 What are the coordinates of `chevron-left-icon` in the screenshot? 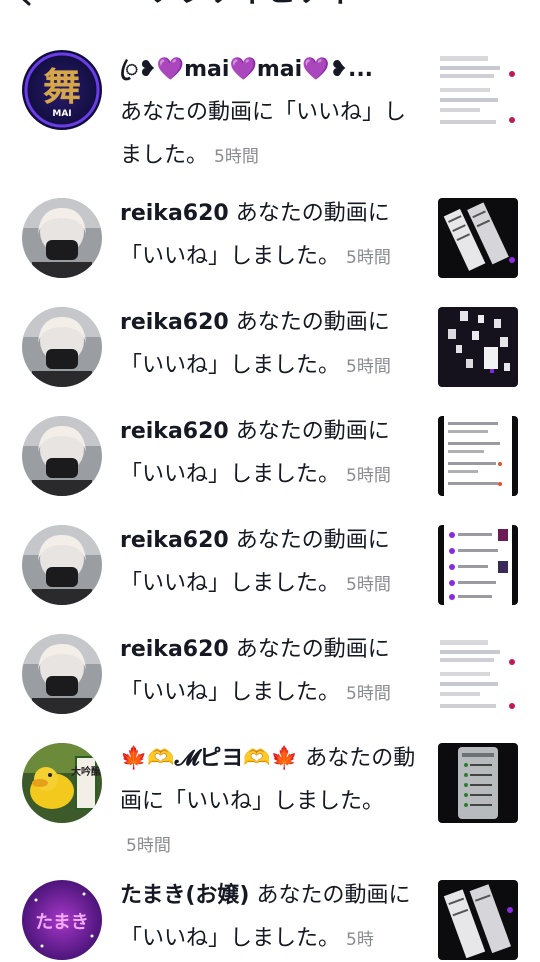 It's located at (25, 3).